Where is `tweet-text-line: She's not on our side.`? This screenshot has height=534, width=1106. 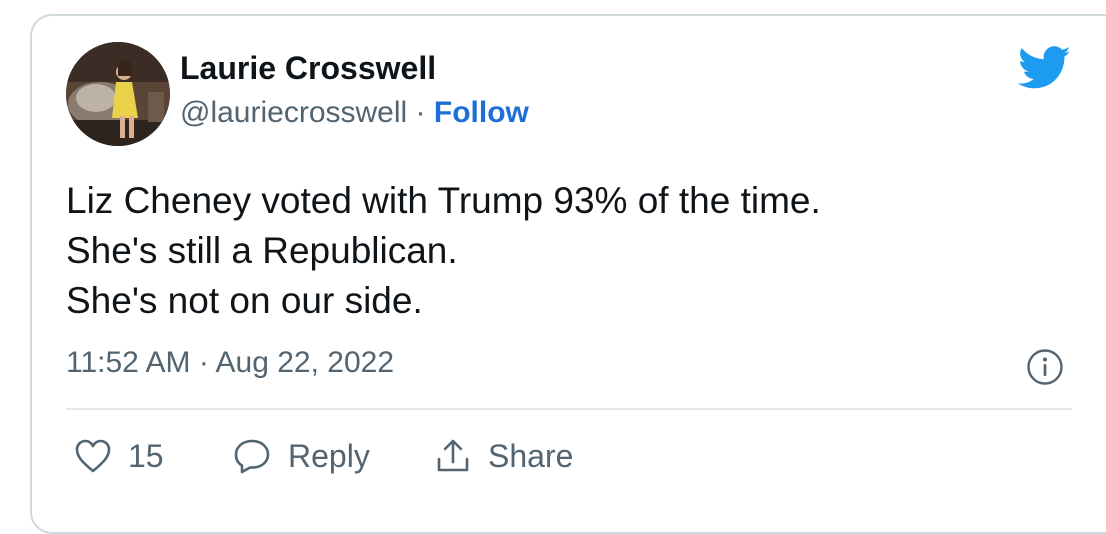
tweet-text-line: She's not on our side. is located at coordinates (244, 300).